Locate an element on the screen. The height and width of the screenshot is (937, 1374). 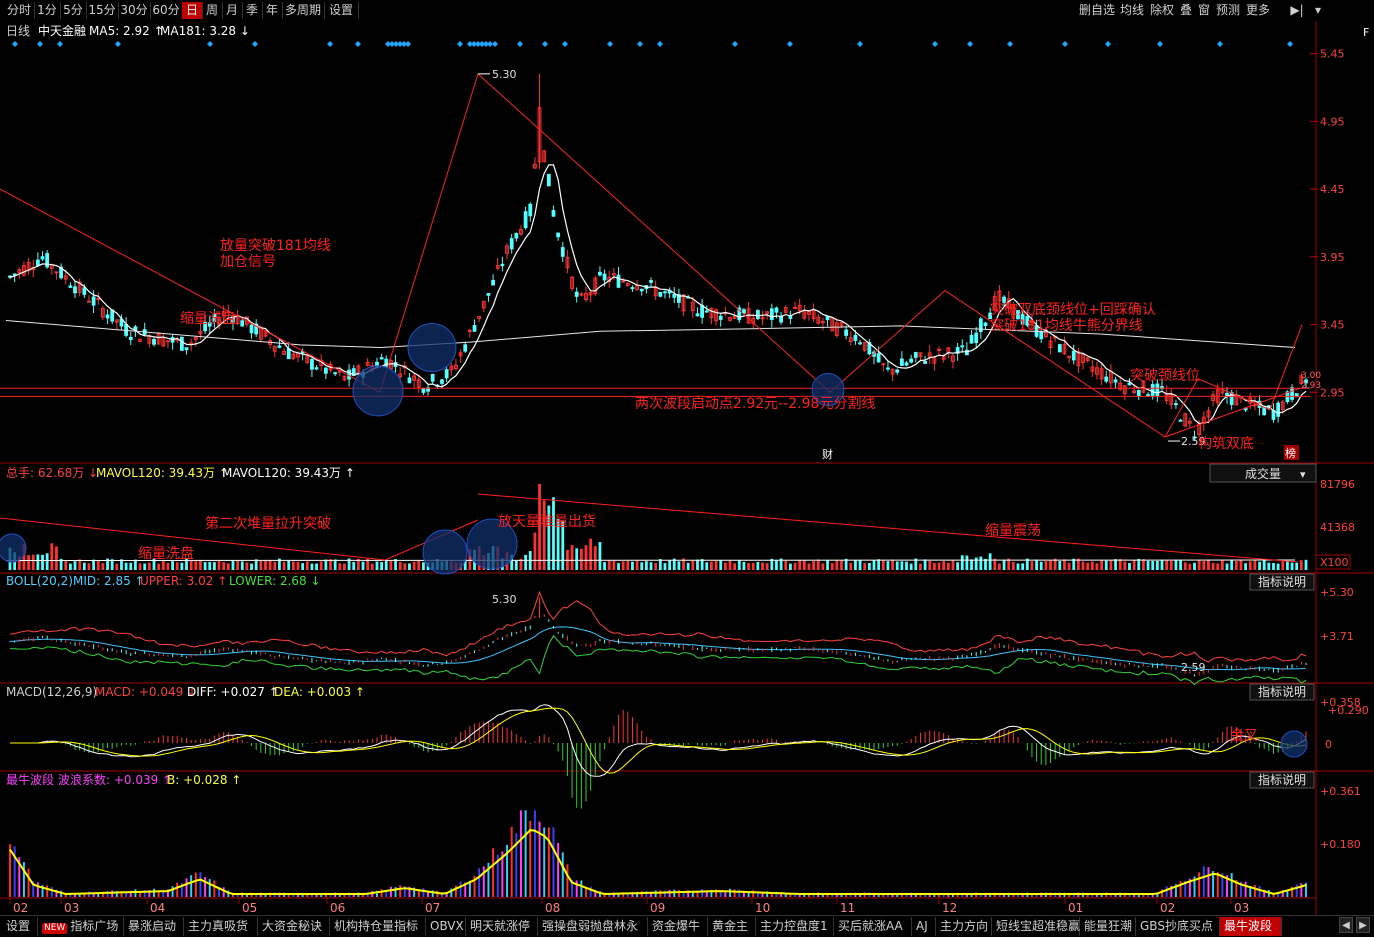
indicator-tab-label: 明天就涨停 is located at coordinates (500, 926).